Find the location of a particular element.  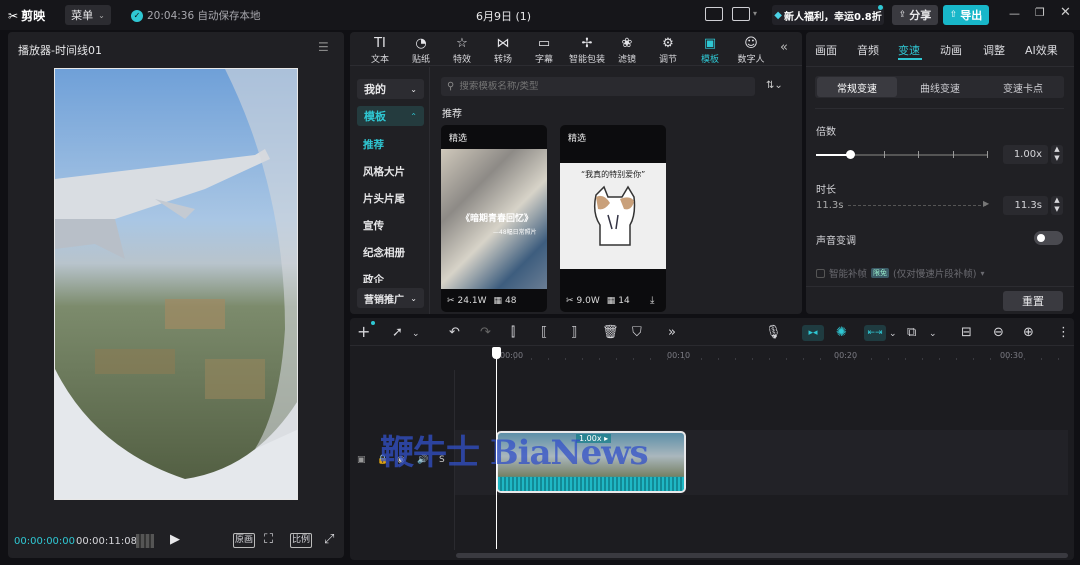

tool-label: 转场 is located at coordinates (502, 60).